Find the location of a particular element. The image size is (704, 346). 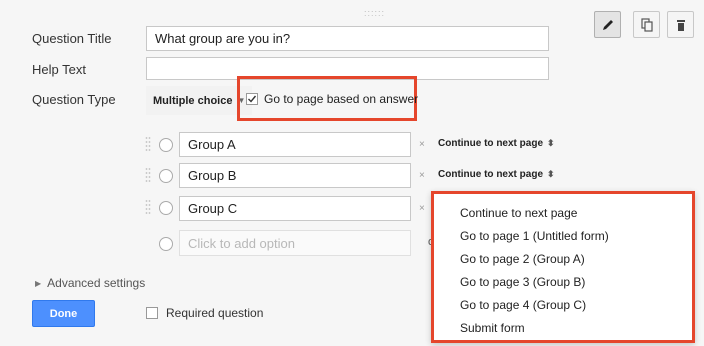

go-to-page-checkbox-row: Go to page based on answer is located at coordinates (332, 99).